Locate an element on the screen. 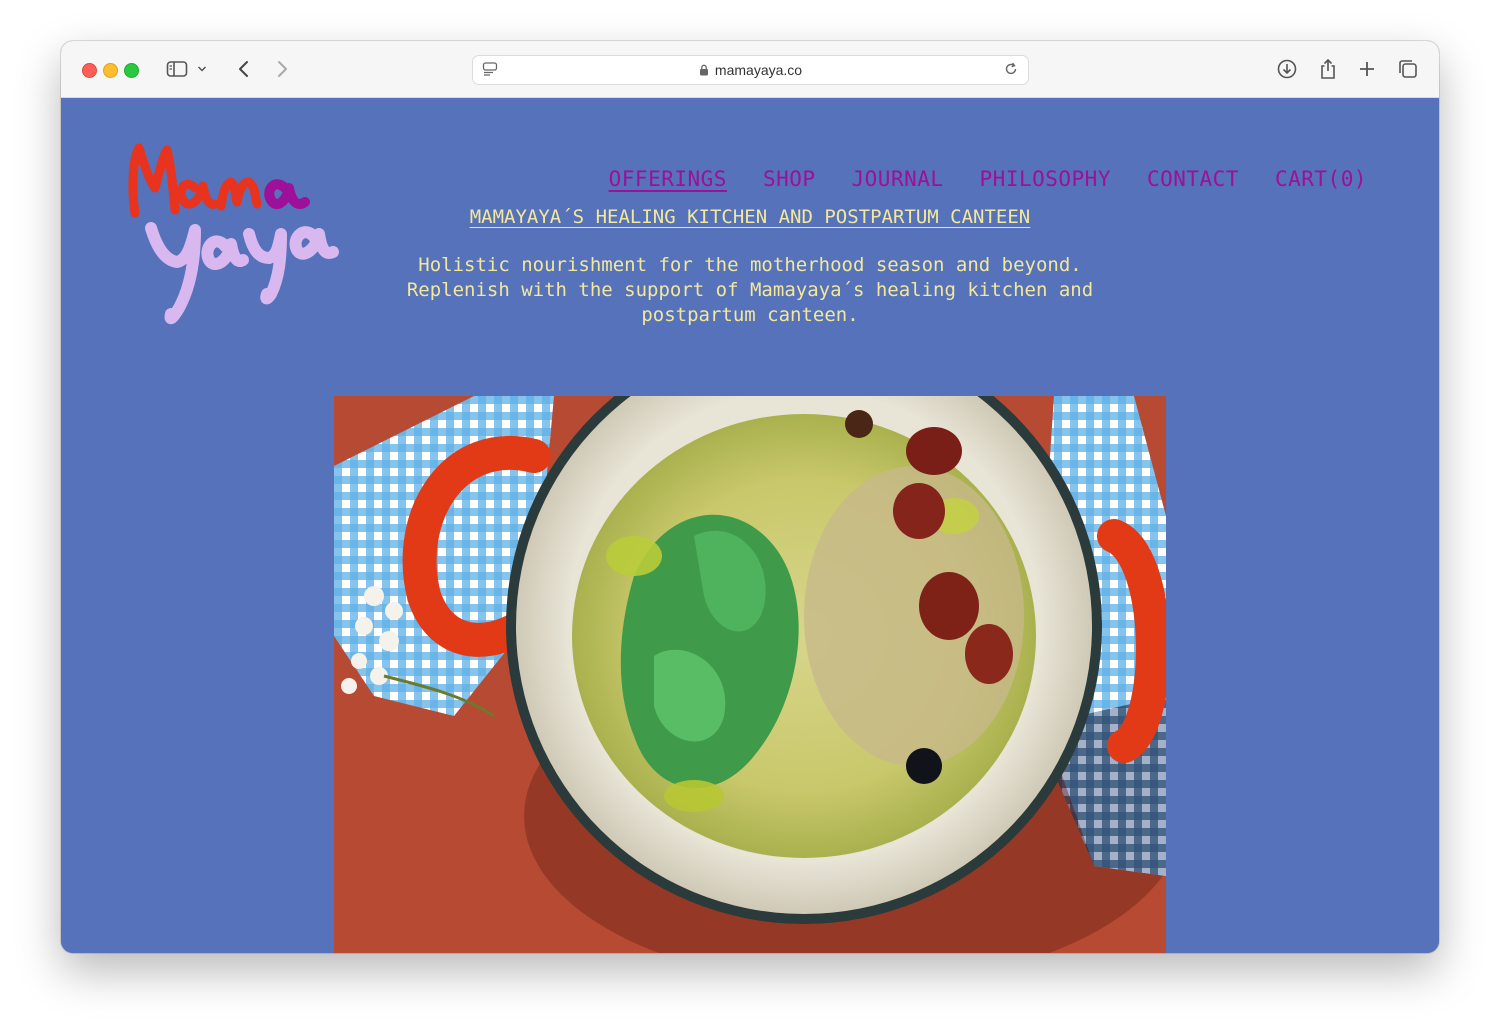  zoom-window-button is located at coordinates (131, 70).